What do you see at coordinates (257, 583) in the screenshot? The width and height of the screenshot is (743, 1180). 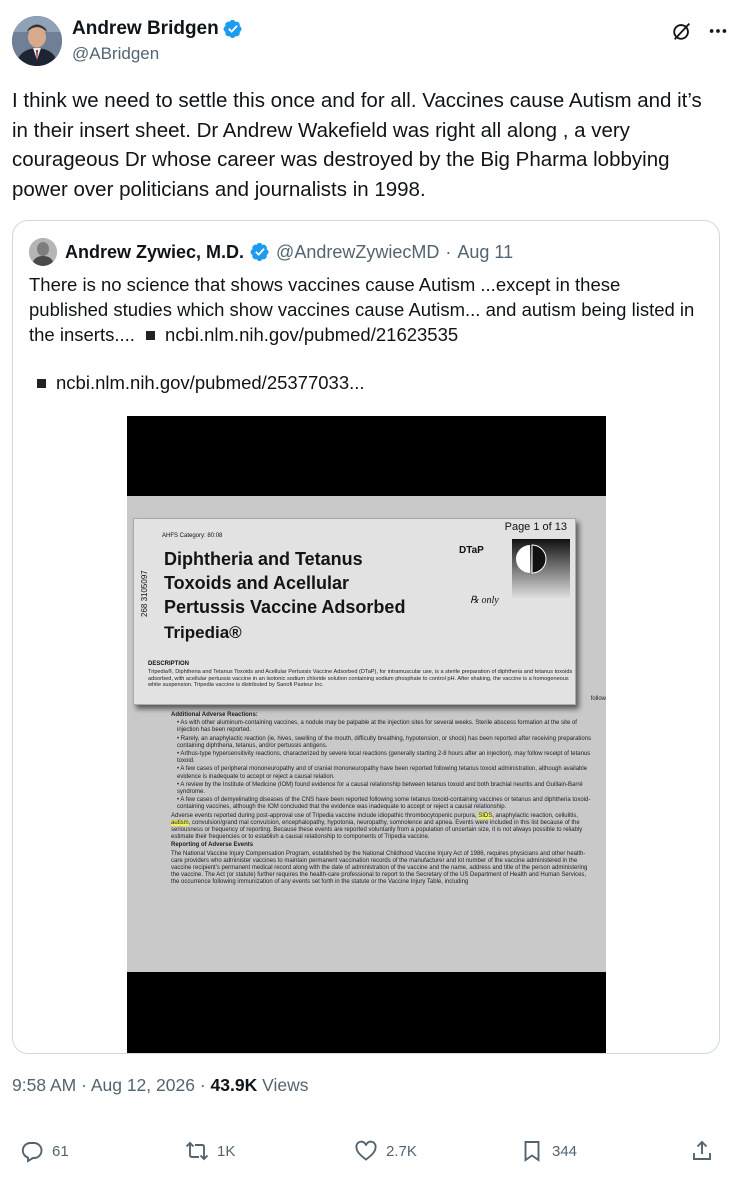 I see `document-title-line: Toxoids and Acellular` at bounding box center [257, 583].